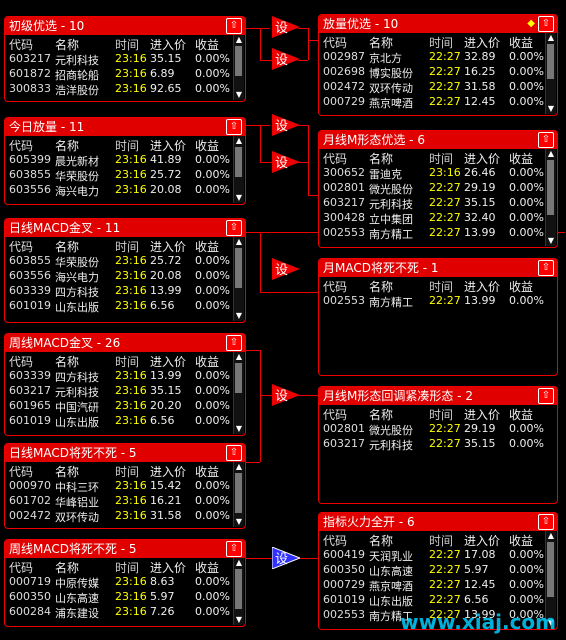 Image resolution: width=566 pixels, height=640 pixels. Describe the element at coordinates (125, 26) in the screenshot. I see `panel-title: 初级优选 - 10 ⇧` at that location.